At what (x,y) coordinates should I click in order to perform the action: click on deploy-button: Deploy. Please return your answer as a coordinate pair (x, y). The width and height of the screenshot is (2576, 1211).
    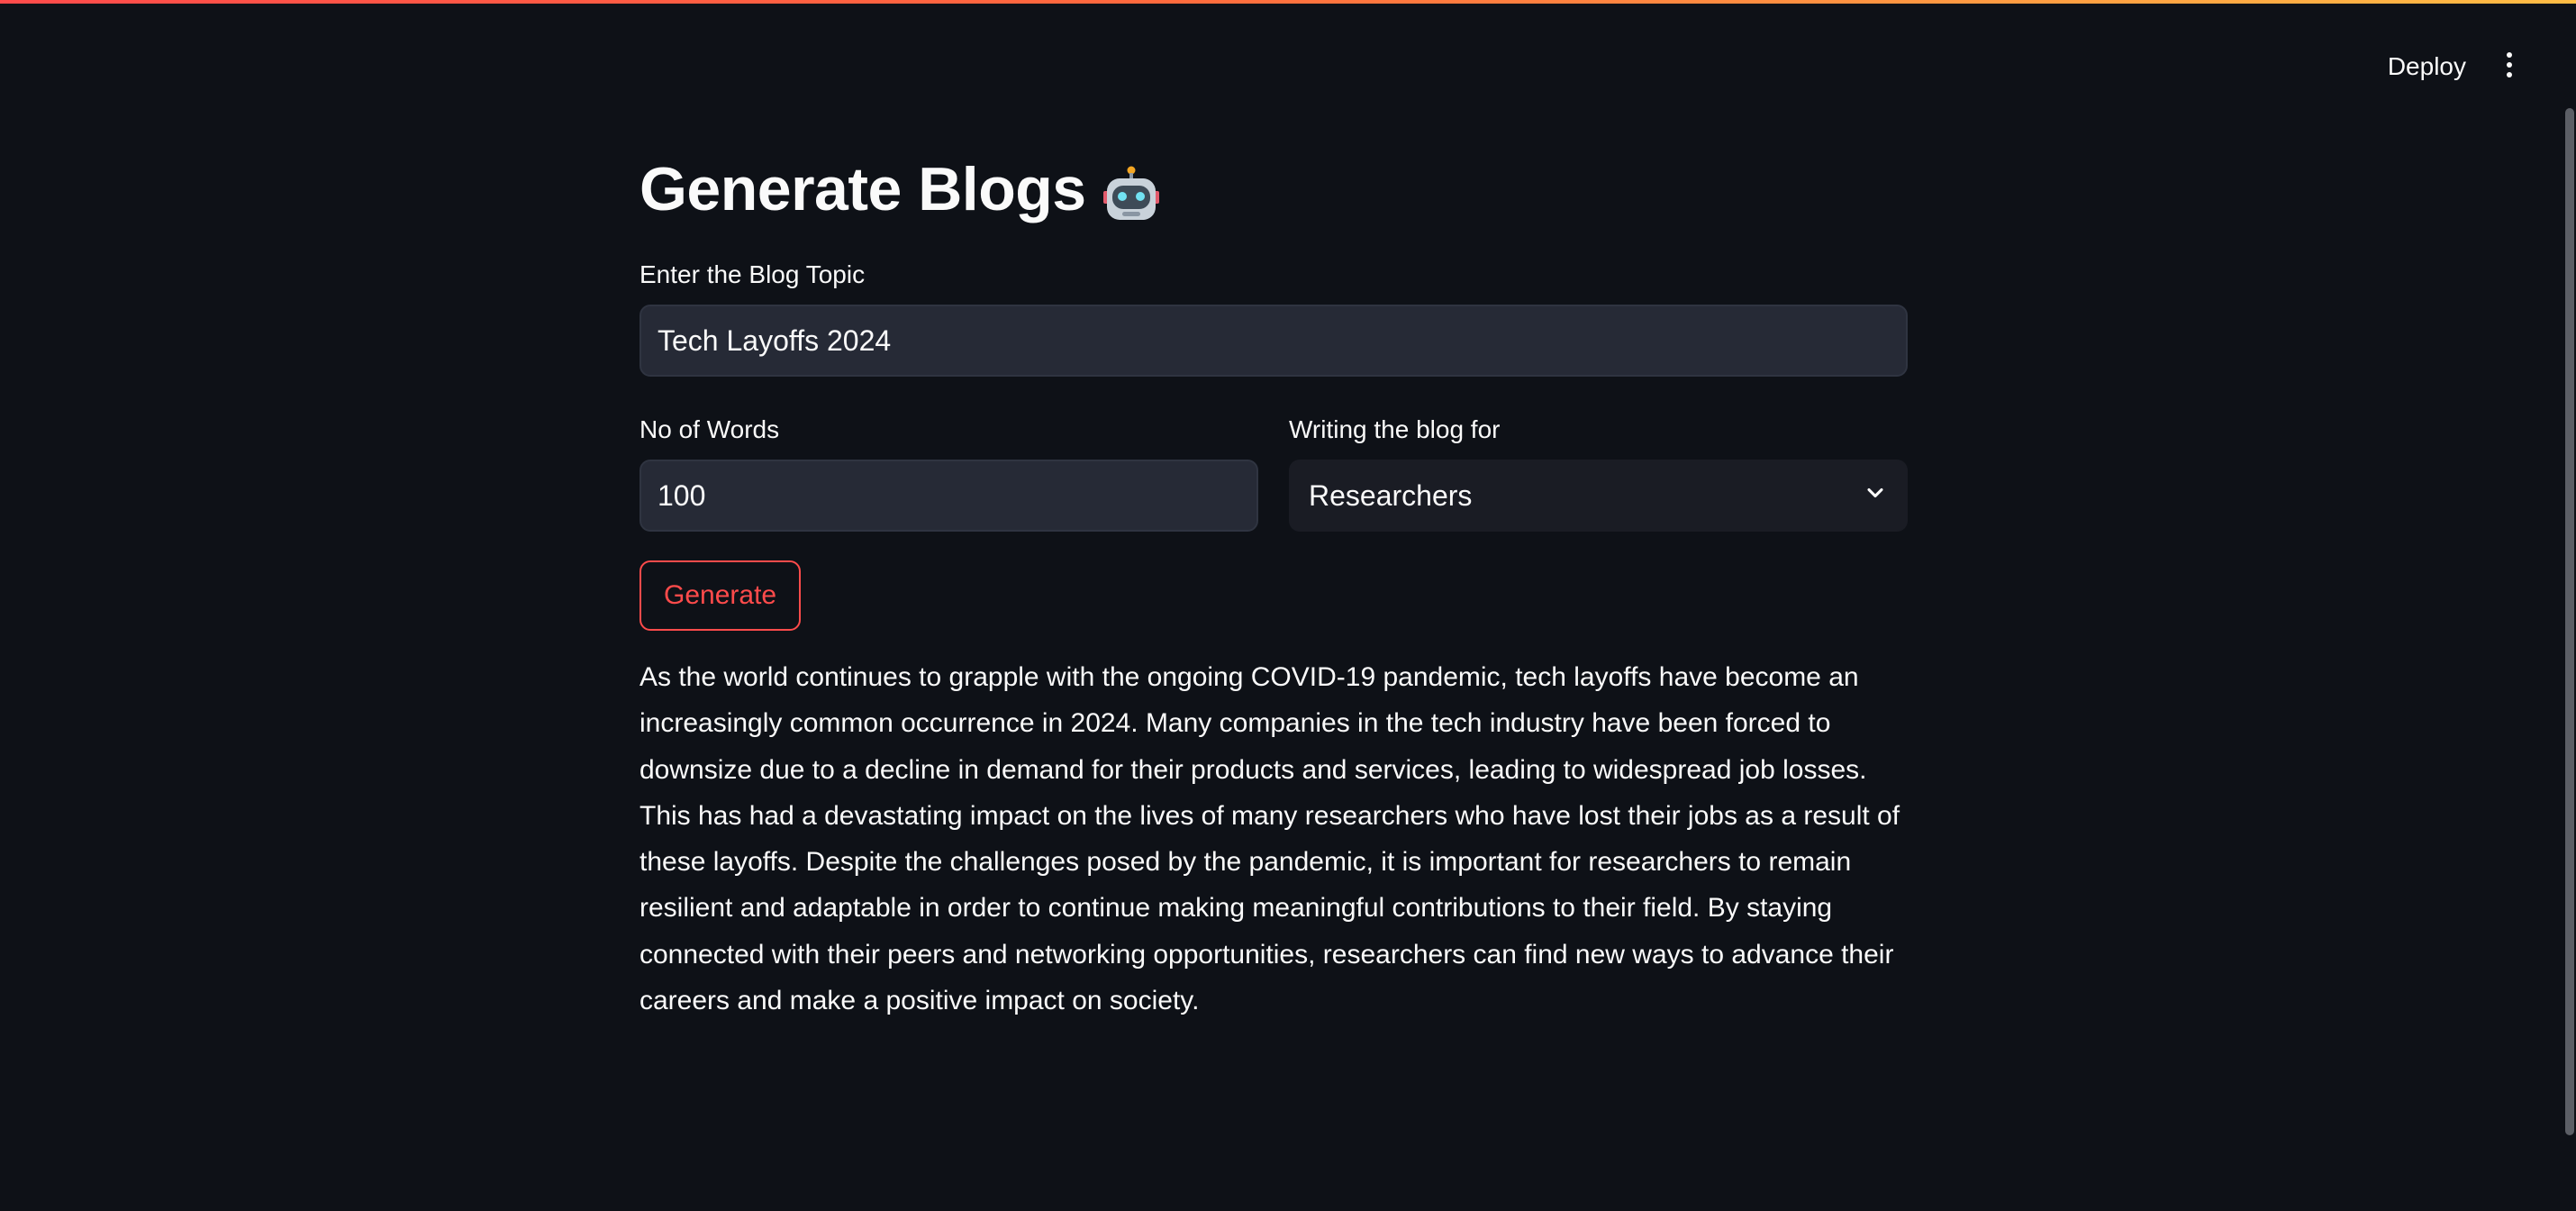
    Looking at the image, I should click on (2427, 66).